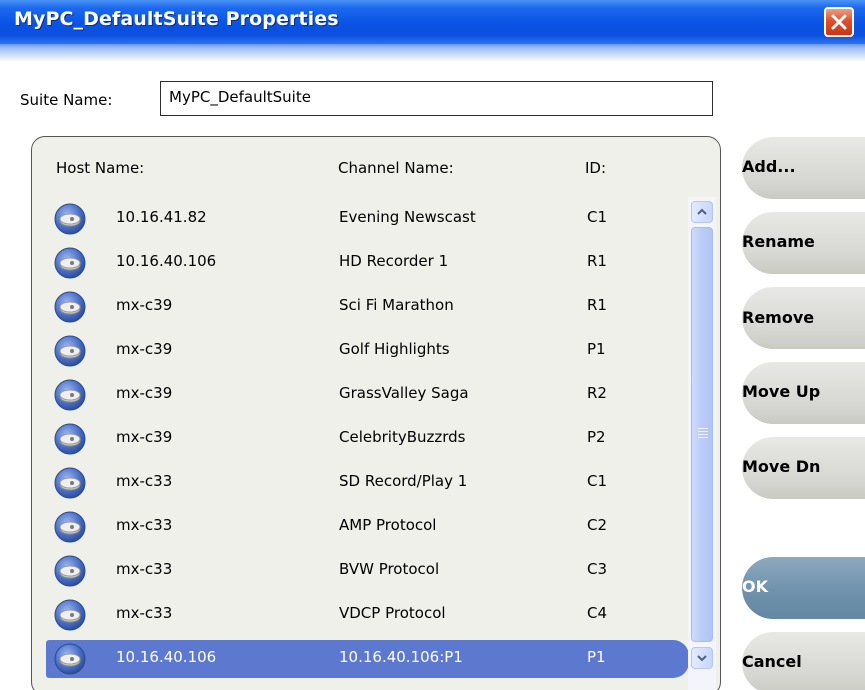  What do you see at coordinates (100, 168) in the screenshot?
I see `column-header-host: Host Name:` at bounding box center [100, 168].